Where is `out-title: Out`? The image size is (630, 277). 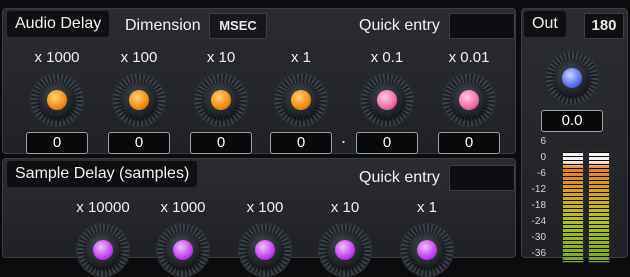 out-title: Out is located at coordinates (545, 24).